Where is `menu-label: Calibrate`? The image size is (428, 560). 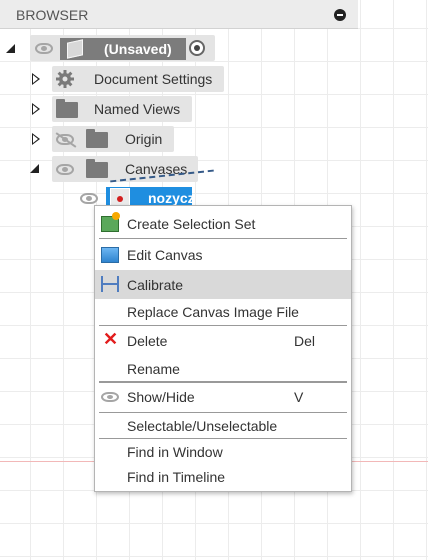
menu-label: Calibrate is located at coordinates (155, 285).